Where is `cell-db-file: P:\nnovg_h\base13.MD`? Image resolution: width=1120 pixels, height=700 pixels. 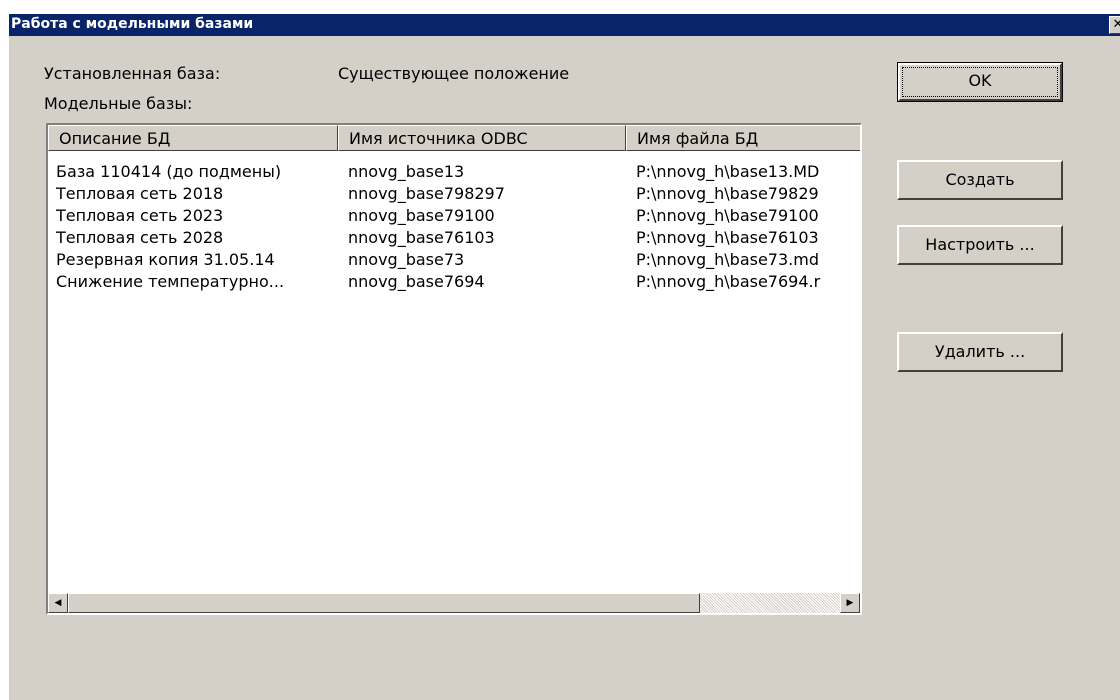
cell-db-file: P:\nnovg_h\base13.MD is located at coordinates (728, 171).